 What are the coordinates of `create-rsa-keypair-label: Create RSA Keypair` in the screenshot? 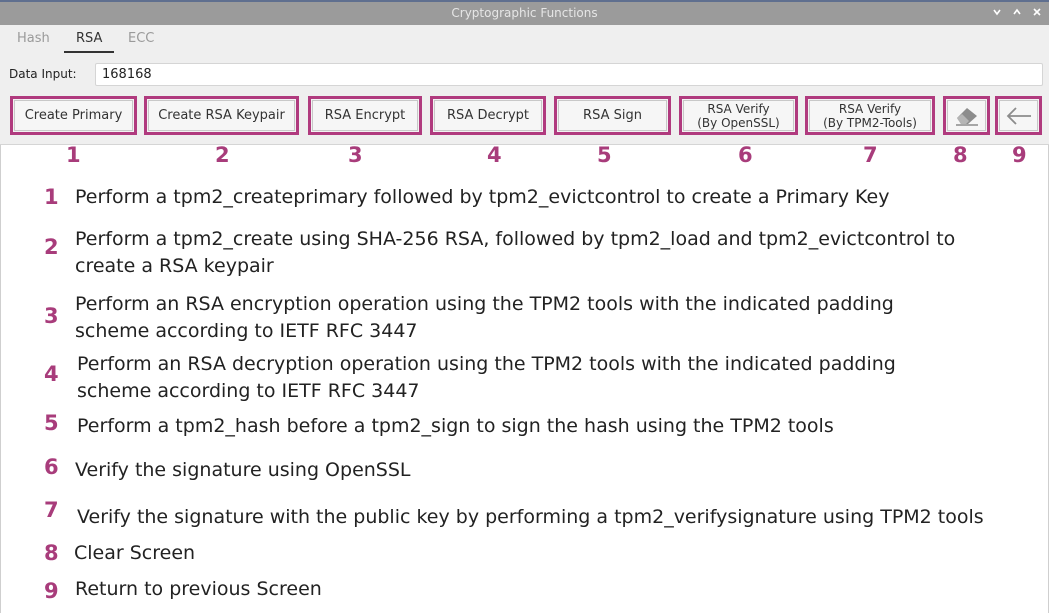 It's located at (221, 115).